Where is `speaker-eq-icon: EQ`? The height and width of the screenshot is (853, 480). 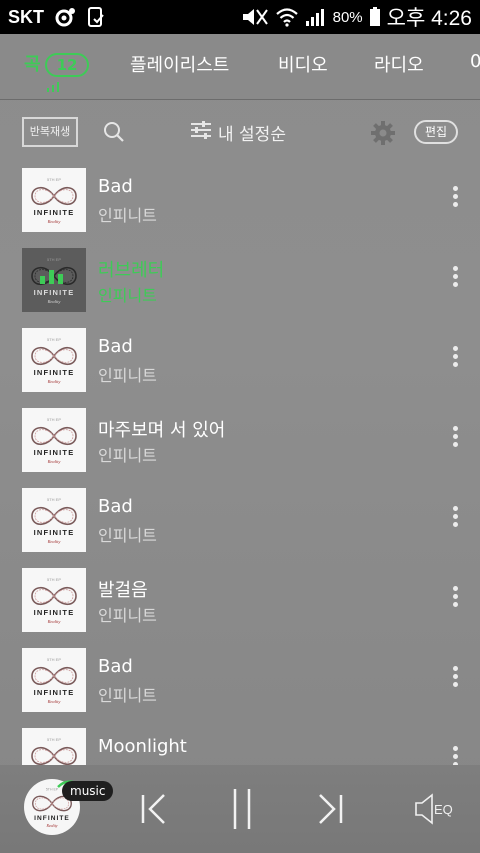
speaker-eq-icon: EQ is located at coordinates (434, 809).